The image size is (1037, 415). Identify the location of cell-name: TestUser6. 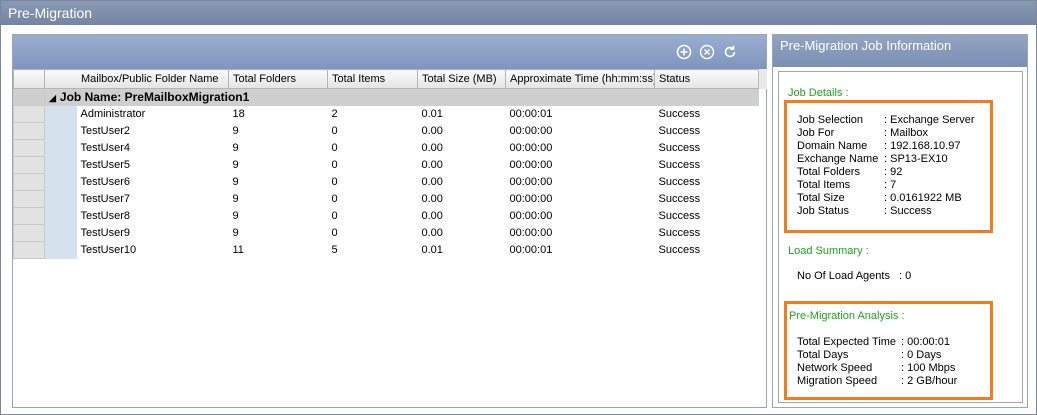
(153, 182).